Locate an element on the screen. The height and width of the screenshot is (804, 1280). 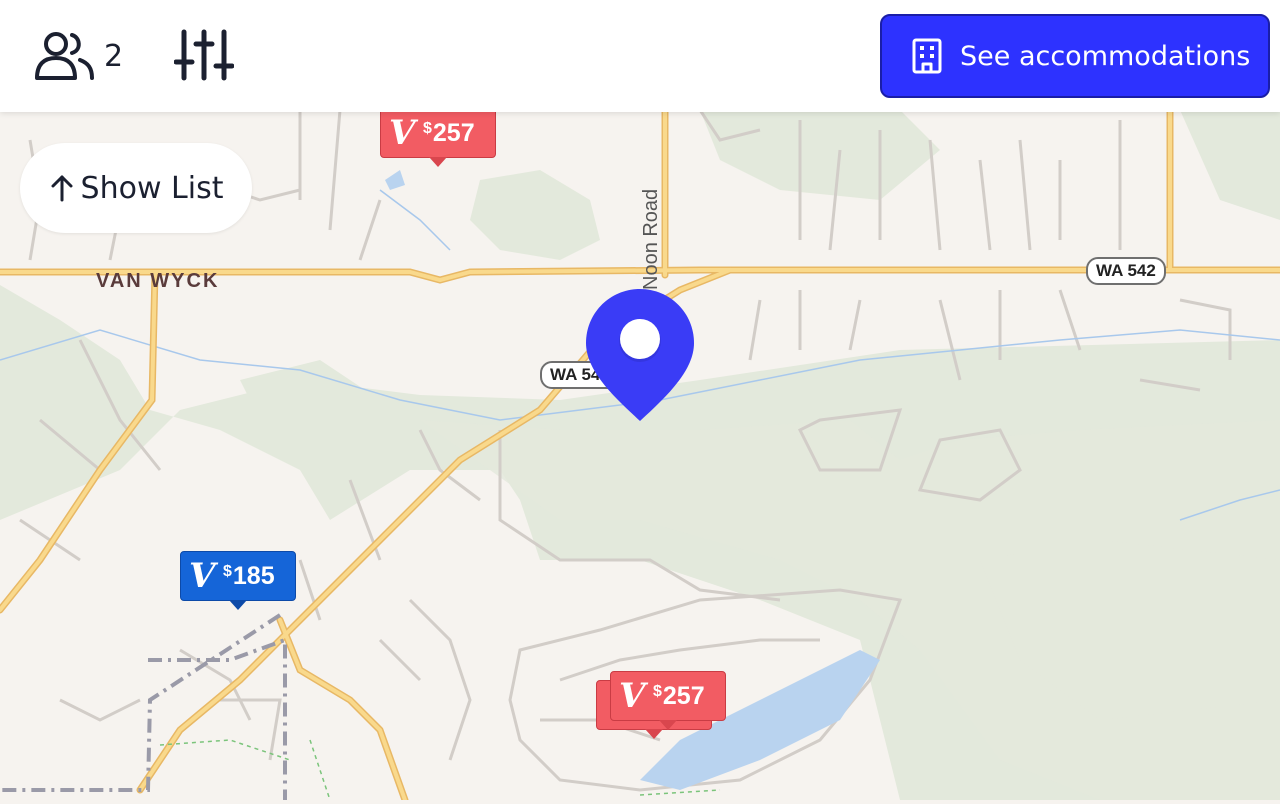
price-marker-selected: V $185 is located at coordinates (238, 580).